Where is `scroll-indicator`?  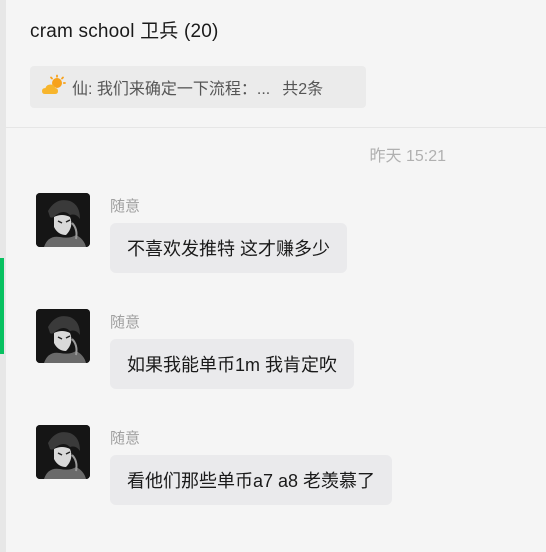
scroll-indicator is located at coordinates (2, 306).